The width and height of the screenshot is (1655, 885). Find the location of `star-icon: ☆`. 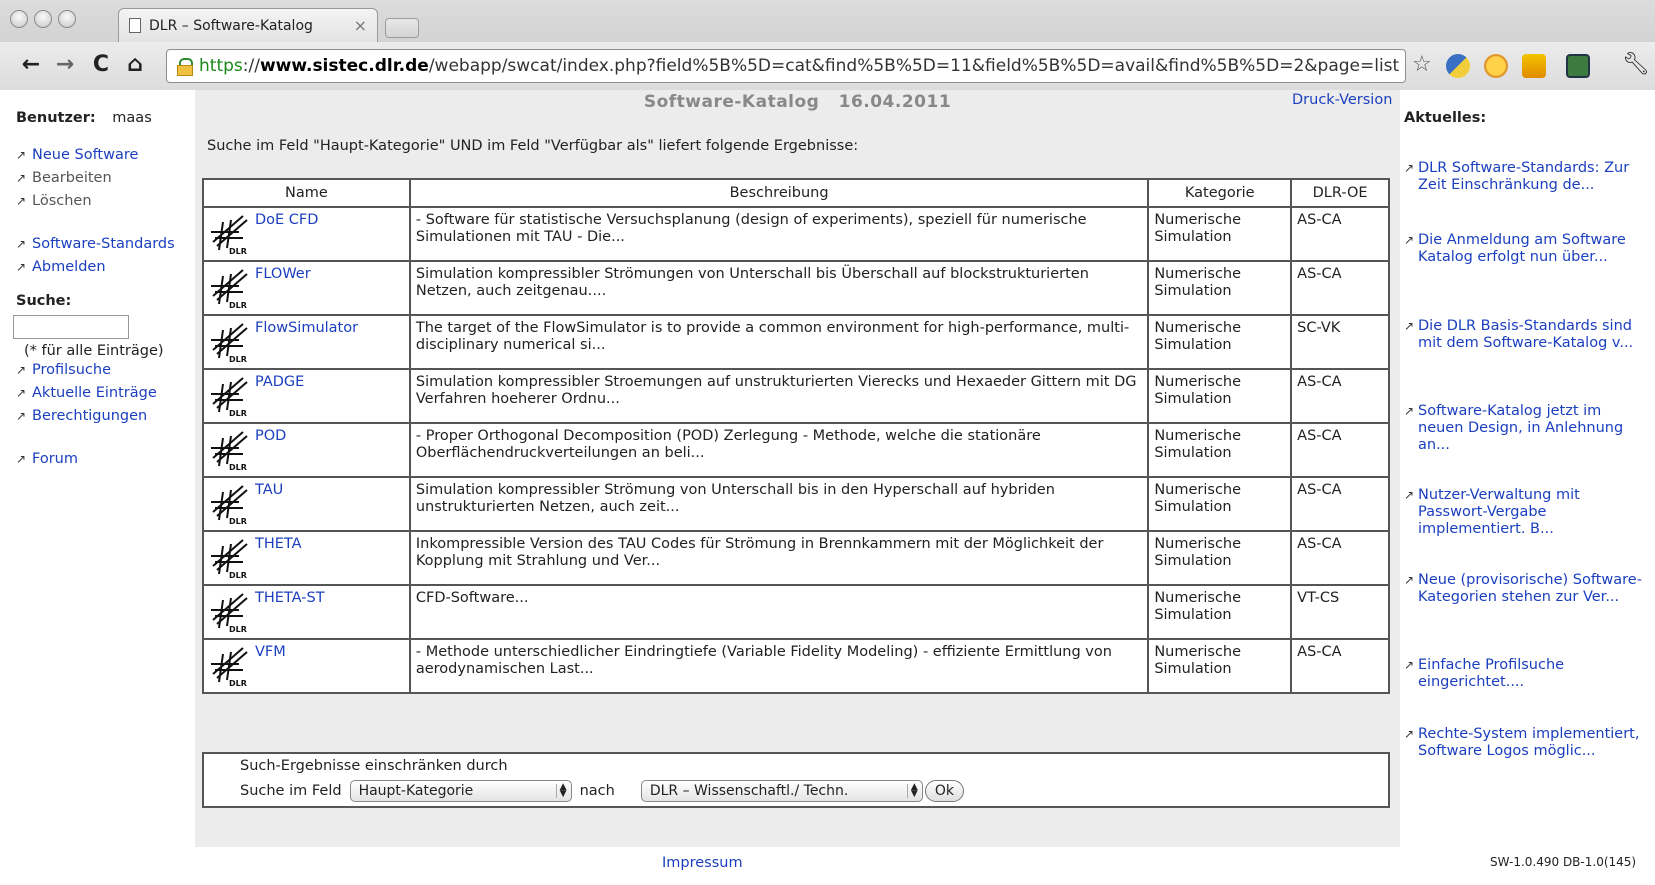

star-icon: ☆ is located at coordinates (1422, 64).